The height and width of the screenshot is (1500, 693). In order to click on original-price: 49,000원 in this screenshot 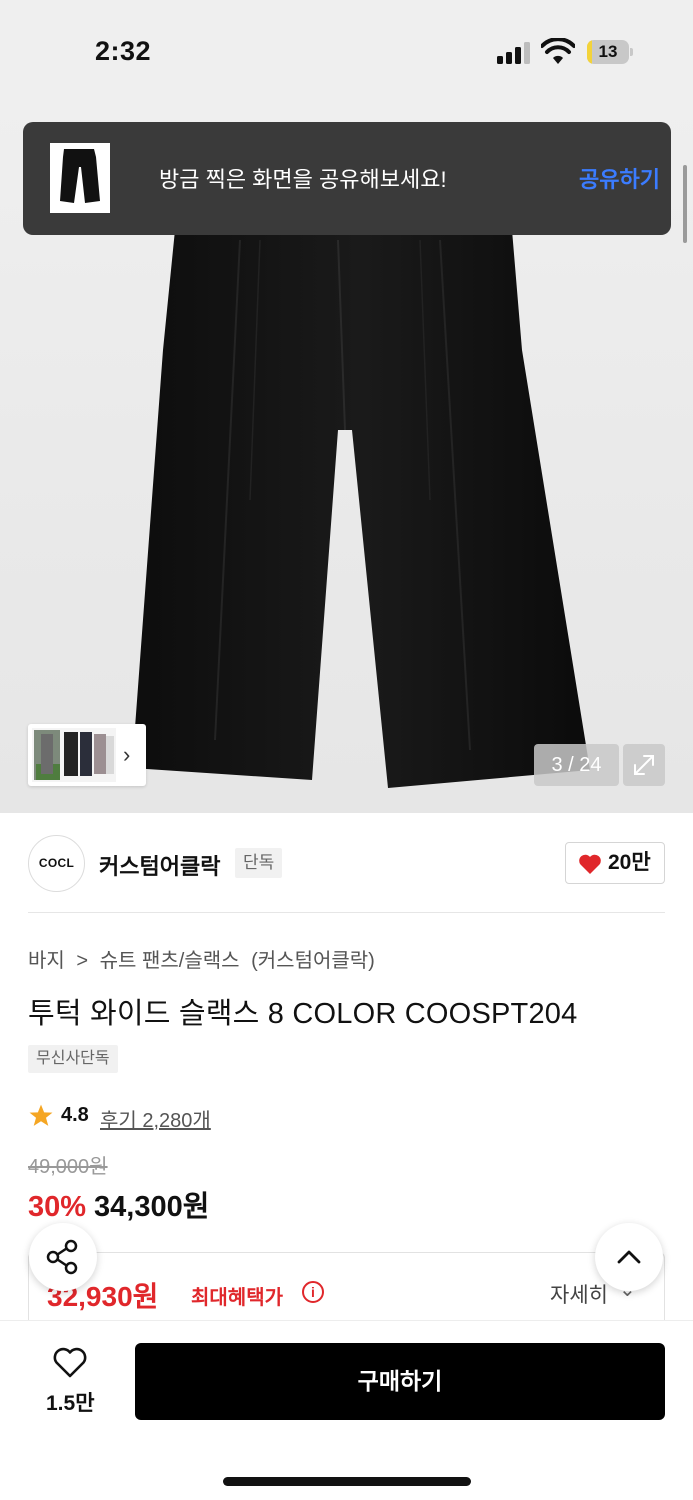, I will do `click(68, 1167)`.